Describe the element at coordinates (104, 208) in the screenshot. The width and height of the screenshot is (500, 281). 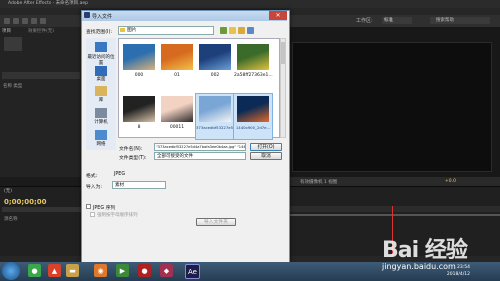
I see `jpeg-sequence-label: JPEG 序列` at that location.